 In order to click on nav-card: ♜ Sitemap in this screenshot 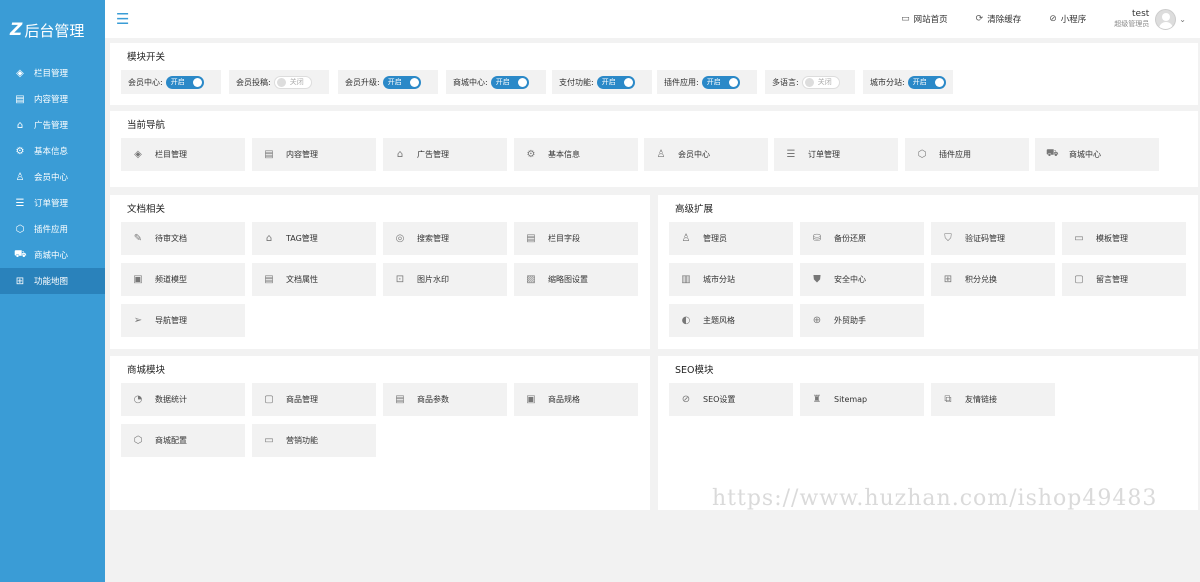, I will do `click(862, 399)`.